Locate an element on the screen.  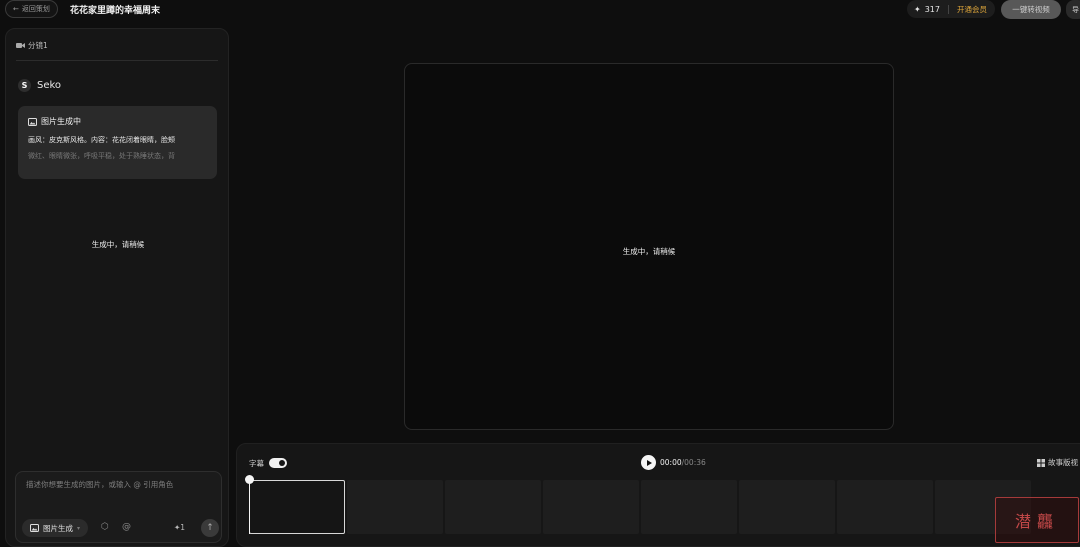
generation-prompt-line: 画风：皮克斯风格。内容：花花闭着眼睛，脸颊 is located at coordinates (101, 140).